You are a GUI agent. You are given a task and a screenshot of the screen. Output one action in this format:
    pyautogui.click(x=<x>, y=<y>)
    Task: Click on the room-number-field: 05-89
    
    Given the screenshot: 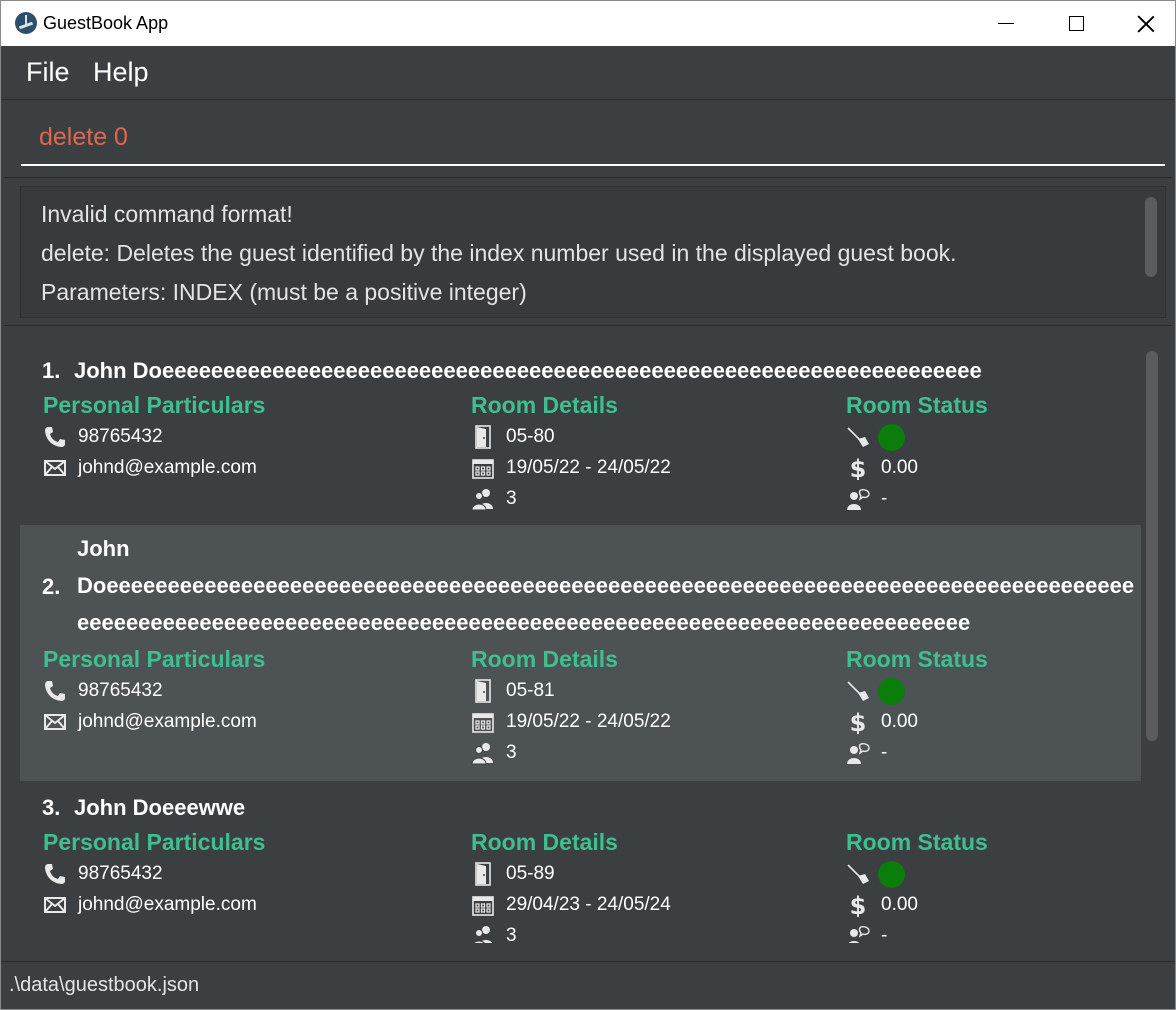 What is the action you would take?
    pyautogui.click(x=530, y=873)
    